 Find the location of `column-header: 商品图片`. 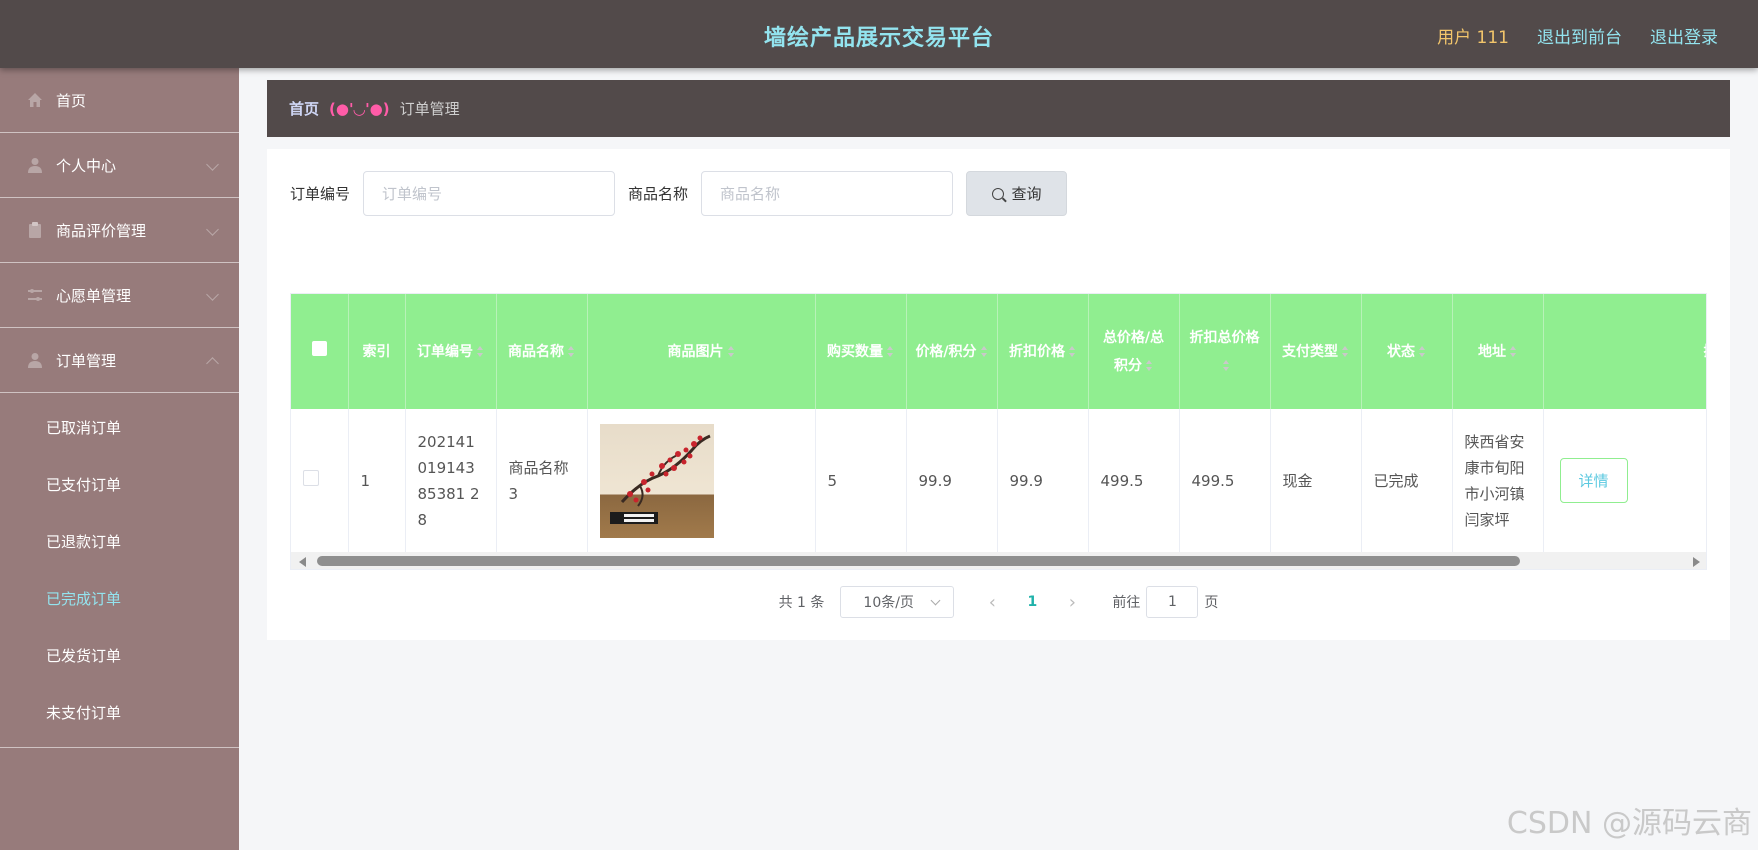

column-header: 商品图片 is located at coordinates (701, 351).